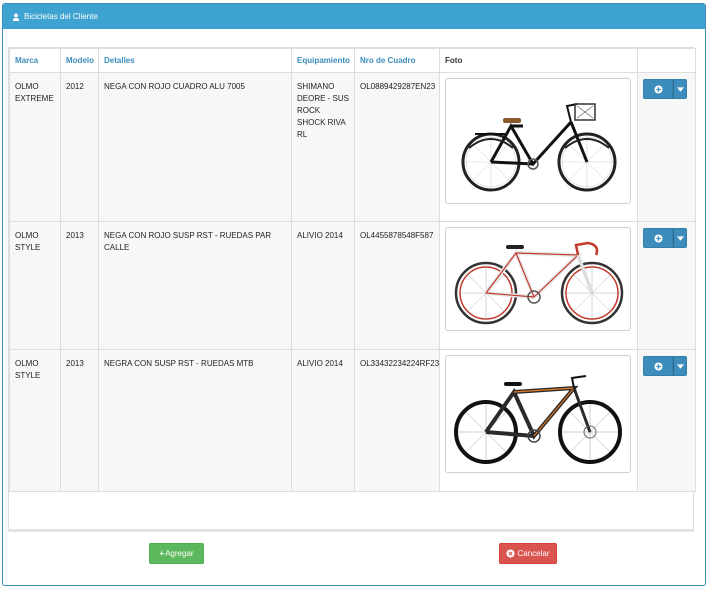  Describe the element at coordinates (397, 420) in the screenshot. I see `cell-nro-cuadro: OL33432234224RF23` at that location.